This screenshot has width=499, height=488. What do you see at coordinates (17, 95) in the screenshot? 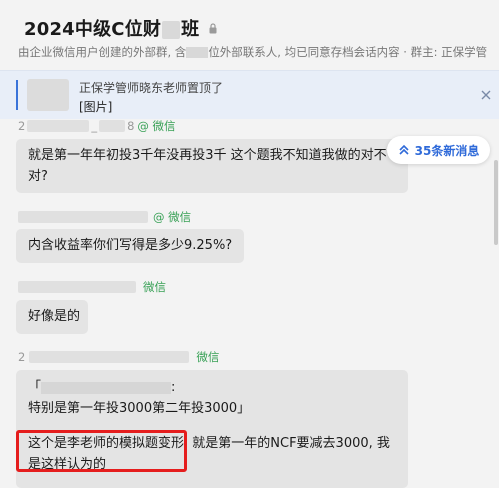
I see `pinned-accent-bar` at bounding box center [17, 95].